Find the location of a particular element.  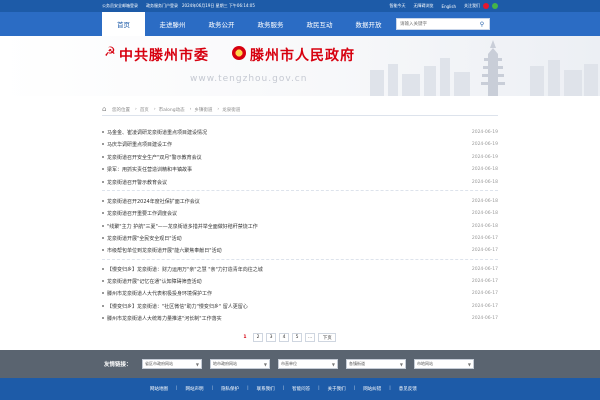

breadcrumb-city-news: 市along动态 is located at coordinates (172, 110).